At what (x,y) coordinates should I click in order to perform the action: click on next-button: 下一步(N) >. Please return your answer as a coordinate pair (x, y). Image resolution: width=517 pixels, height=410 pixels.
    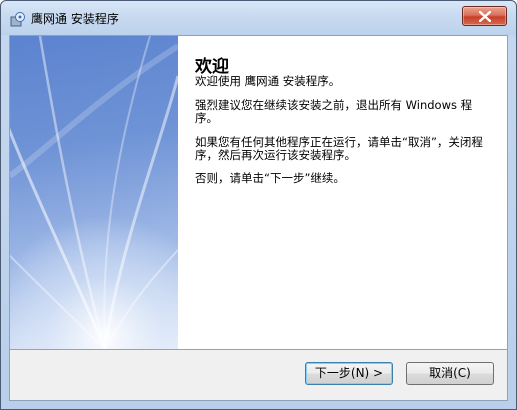
    Looking at the image, I should click on (349, 373).